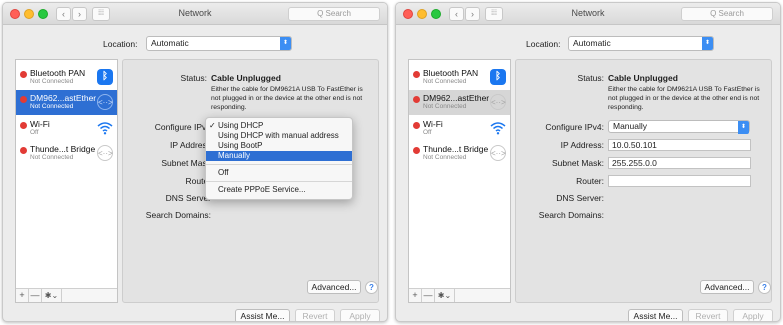 The width and height of the screenshot is (783, 325). What do you see at coordinates (190, 145) in the screenshot?
I see `ip-address-label: IP Address` at bounding box center [190, 145].